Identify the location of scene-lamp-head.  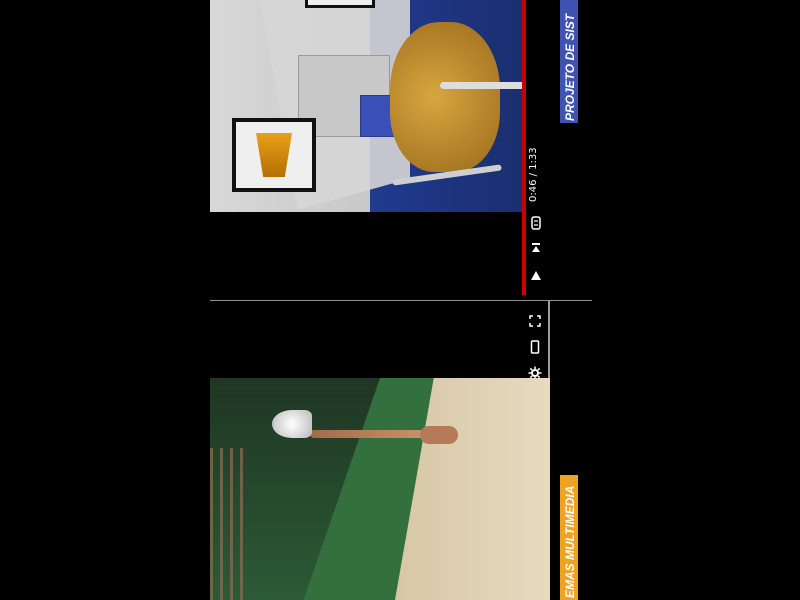
(292, 424).